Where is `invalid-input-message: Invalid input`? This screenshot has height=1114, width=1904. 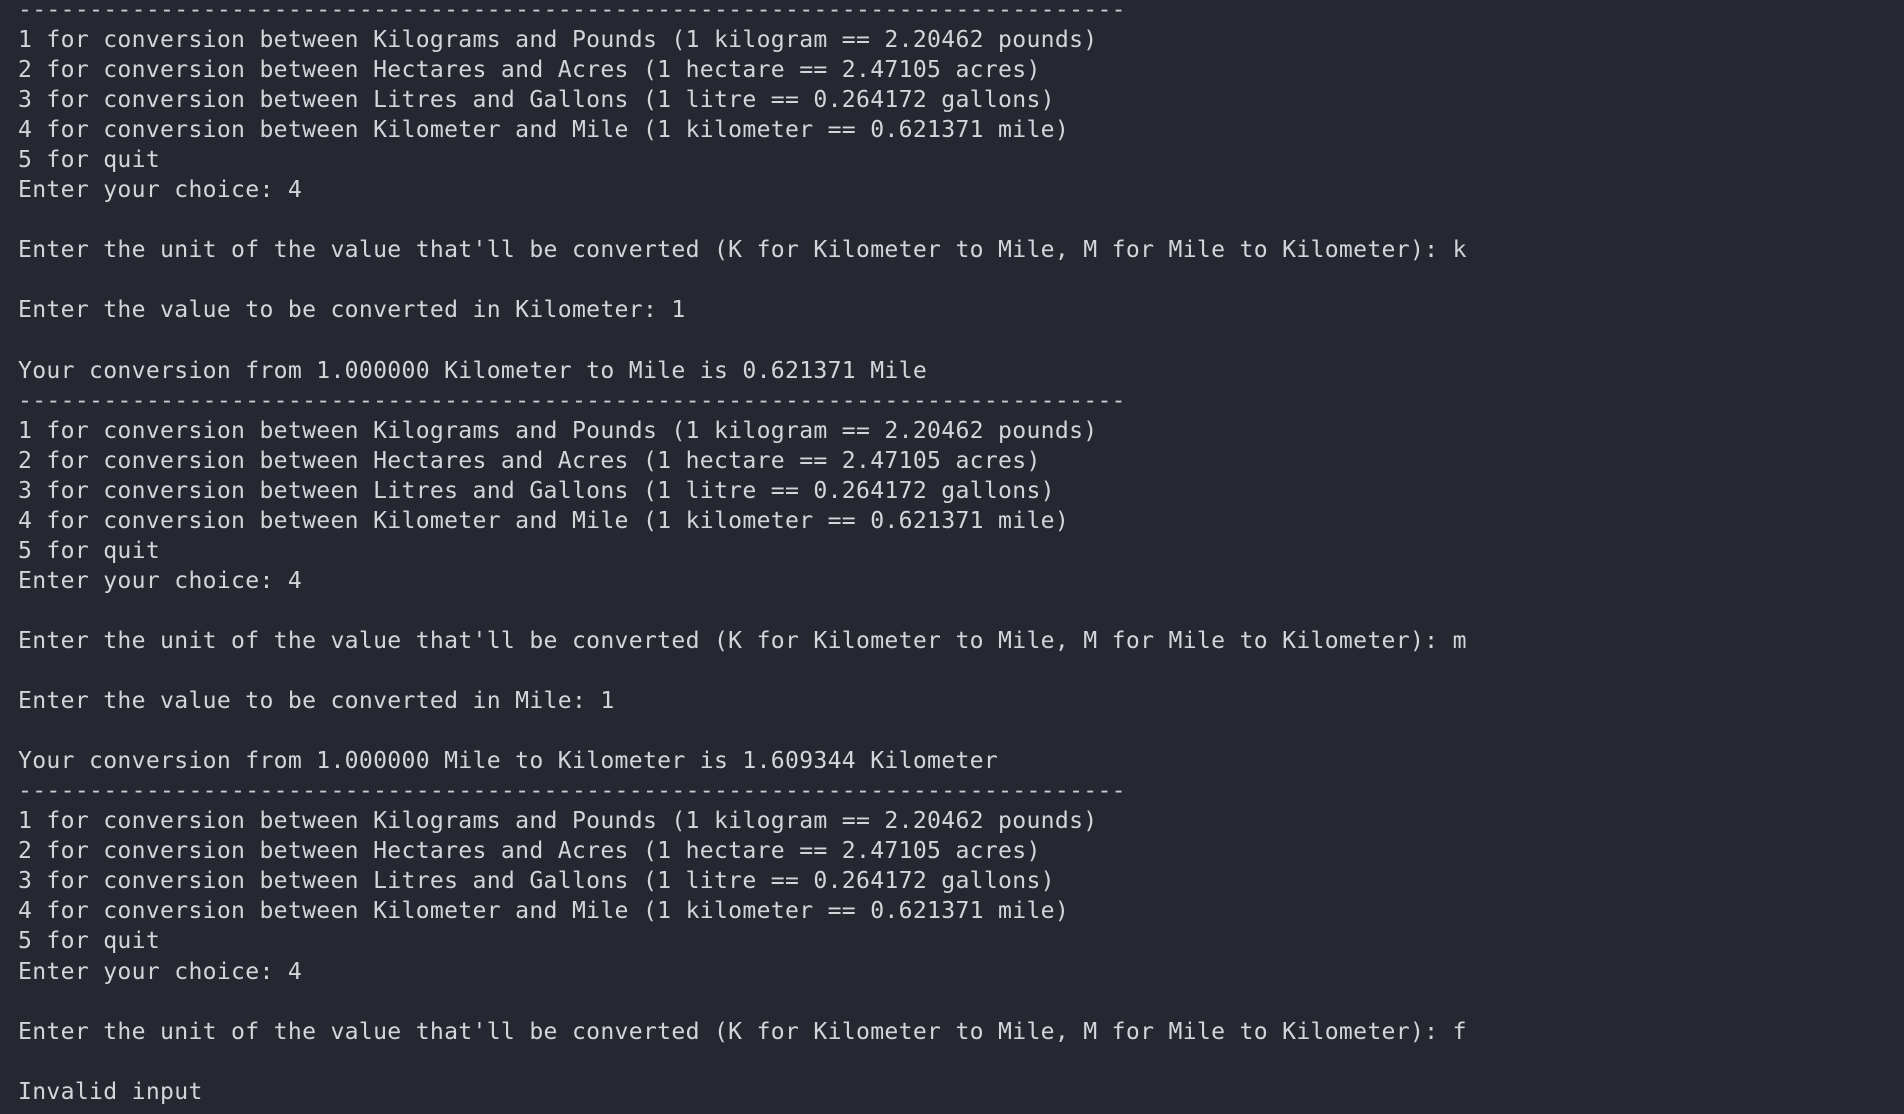 invalid-input-message: Invalid input is located at coordinates (110, 1091).